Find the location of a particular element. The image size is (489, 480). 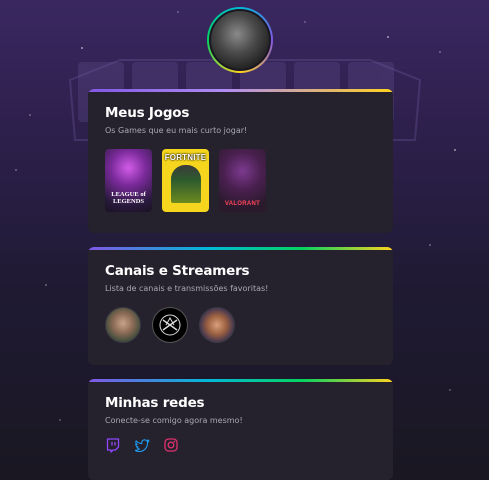

instagram-icon is located at coordinates (171, 445).